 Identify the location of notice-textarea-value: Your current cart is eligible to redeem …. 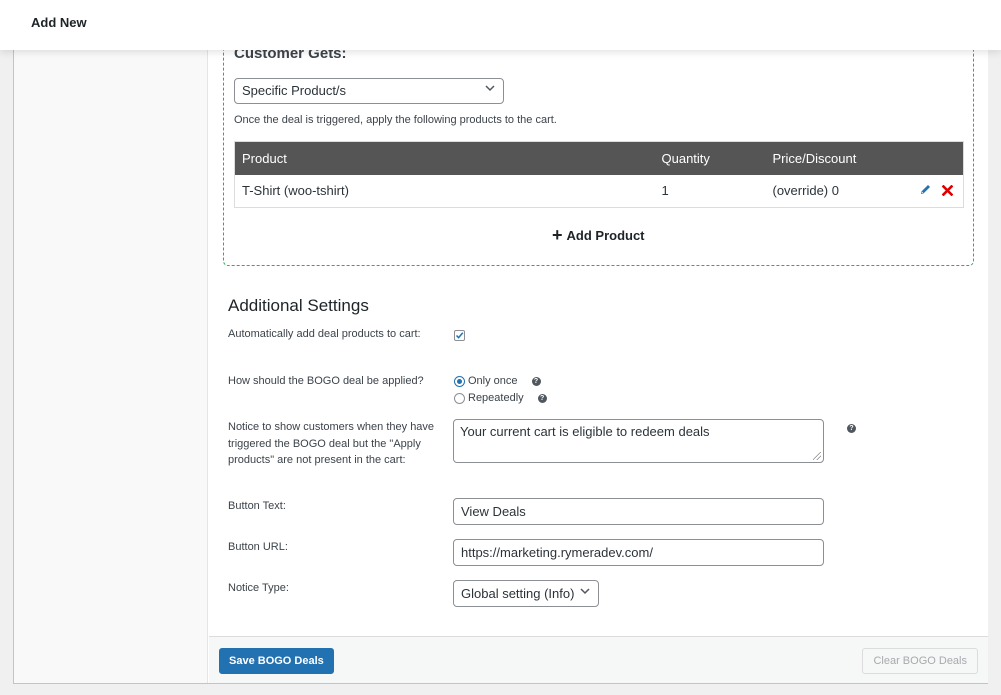
(585, 431).